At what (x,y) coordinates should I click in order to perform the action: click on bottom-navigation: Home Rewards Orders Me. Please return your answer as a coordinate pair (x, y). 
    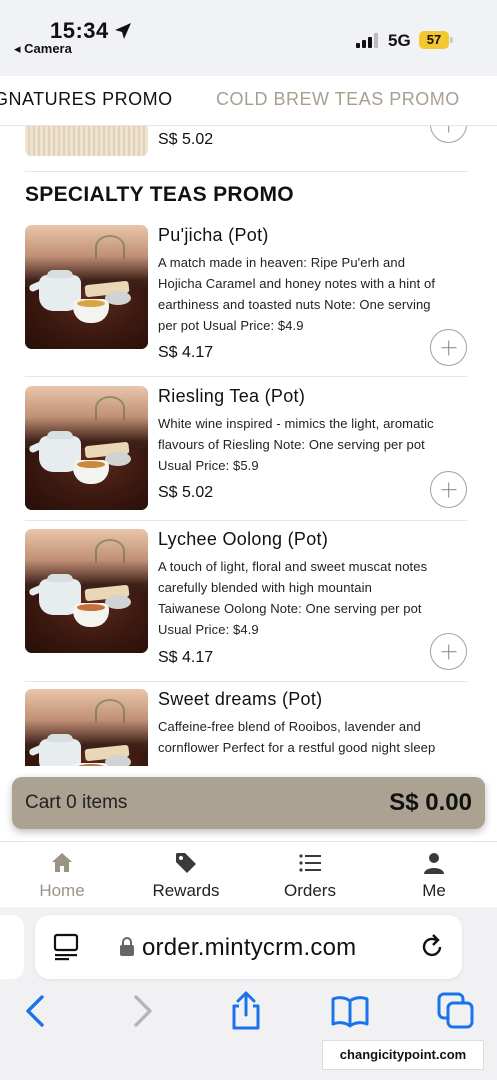
    Looking at the image, I should click on (248, 874).